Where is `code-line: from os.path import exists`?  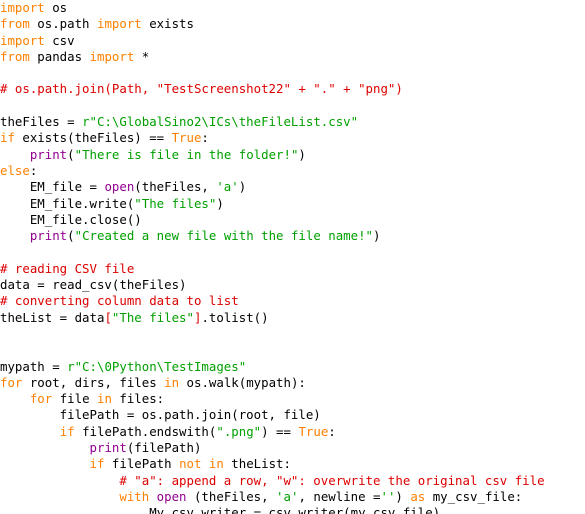
code-line: from os.path import exists is located at coordinates (292, 24).